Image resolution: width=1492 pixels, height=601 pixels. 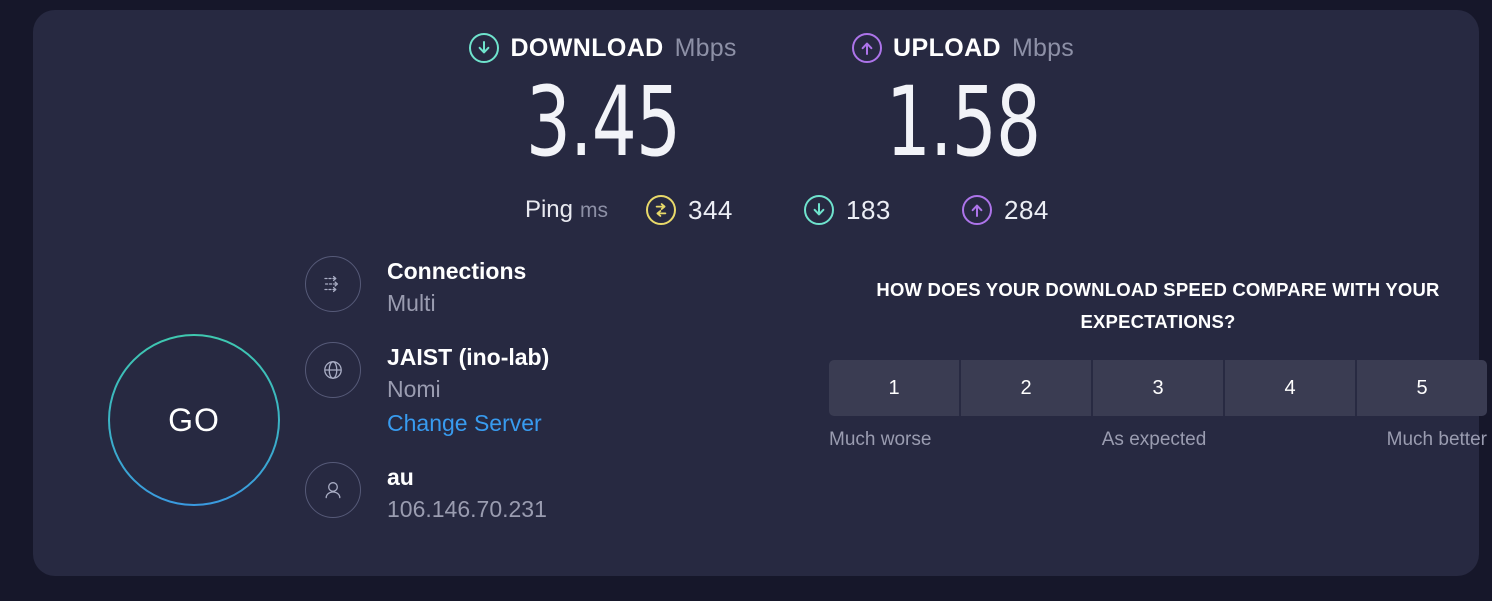 What do you see at coordinates (594, 210) in the screenshot?
I see `ping-unit: ms` at bounding box center [594, 210].